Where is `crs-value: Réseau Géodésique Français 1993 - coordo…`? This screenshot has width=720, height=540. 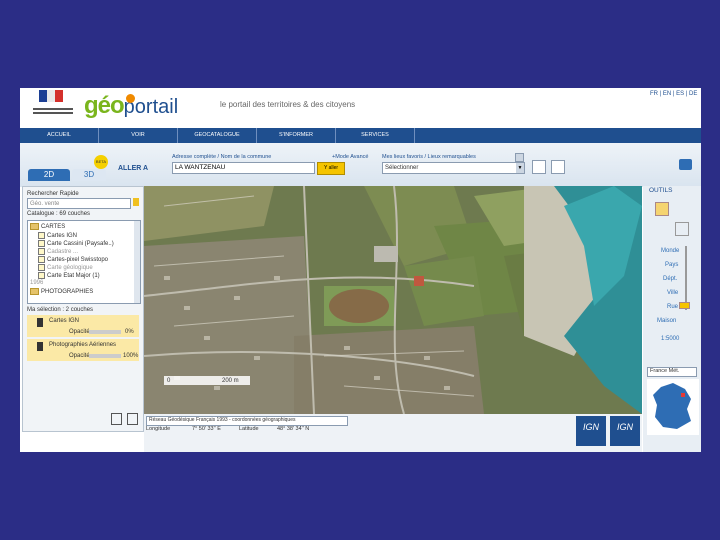
crs-value: Réseau Géodésique Français 1993 - coordo… is located at coordinates (222, 420).